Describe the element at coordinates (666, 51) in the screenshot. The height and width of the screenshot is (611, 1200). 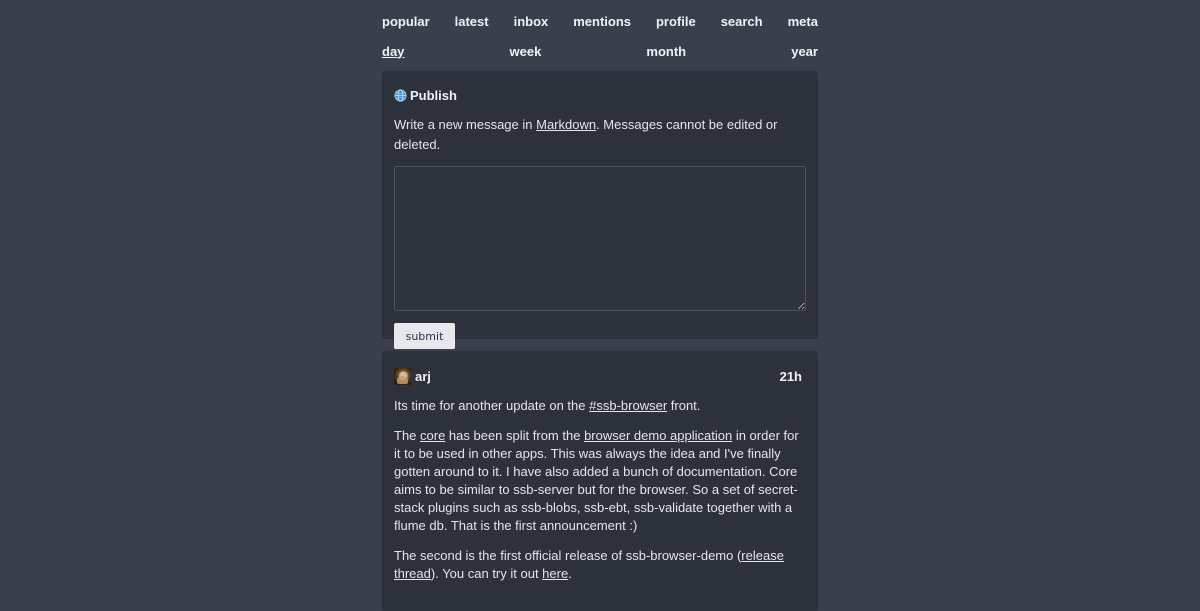
I see `period-month: month` at that location.